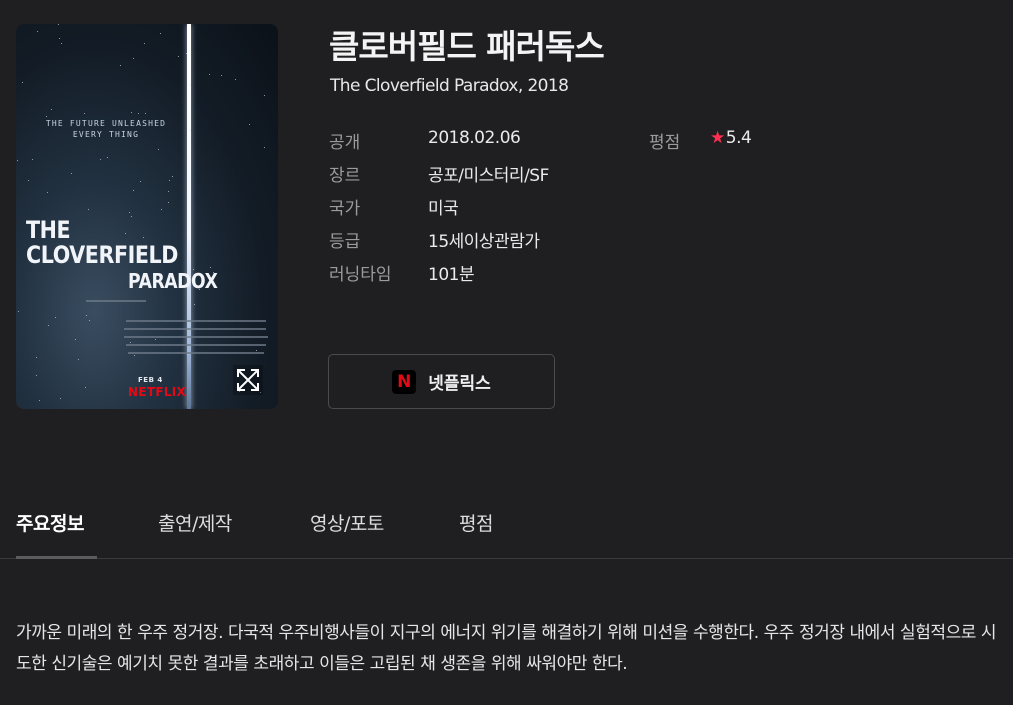  What do you see at coordinates (738, 138) in the screenshot?
I see `score-number: 5.4` at bounding box center [738, 138].